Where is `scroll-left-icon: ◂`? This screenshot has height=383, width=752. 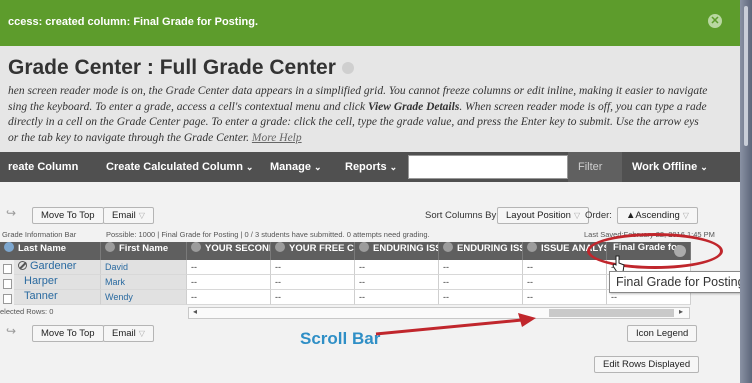
scroll-left-icon: ◂ is located at coordinates (195, 311).